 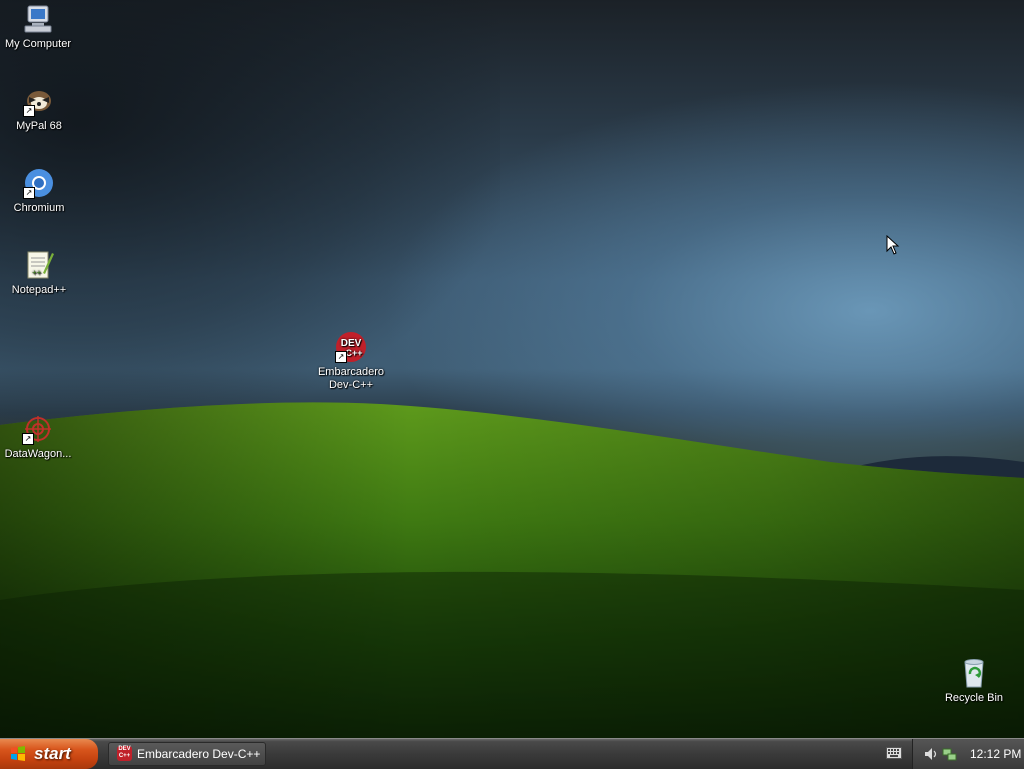 I want to click on system-tray: 12:12 PM, so click(x=968, y=754).